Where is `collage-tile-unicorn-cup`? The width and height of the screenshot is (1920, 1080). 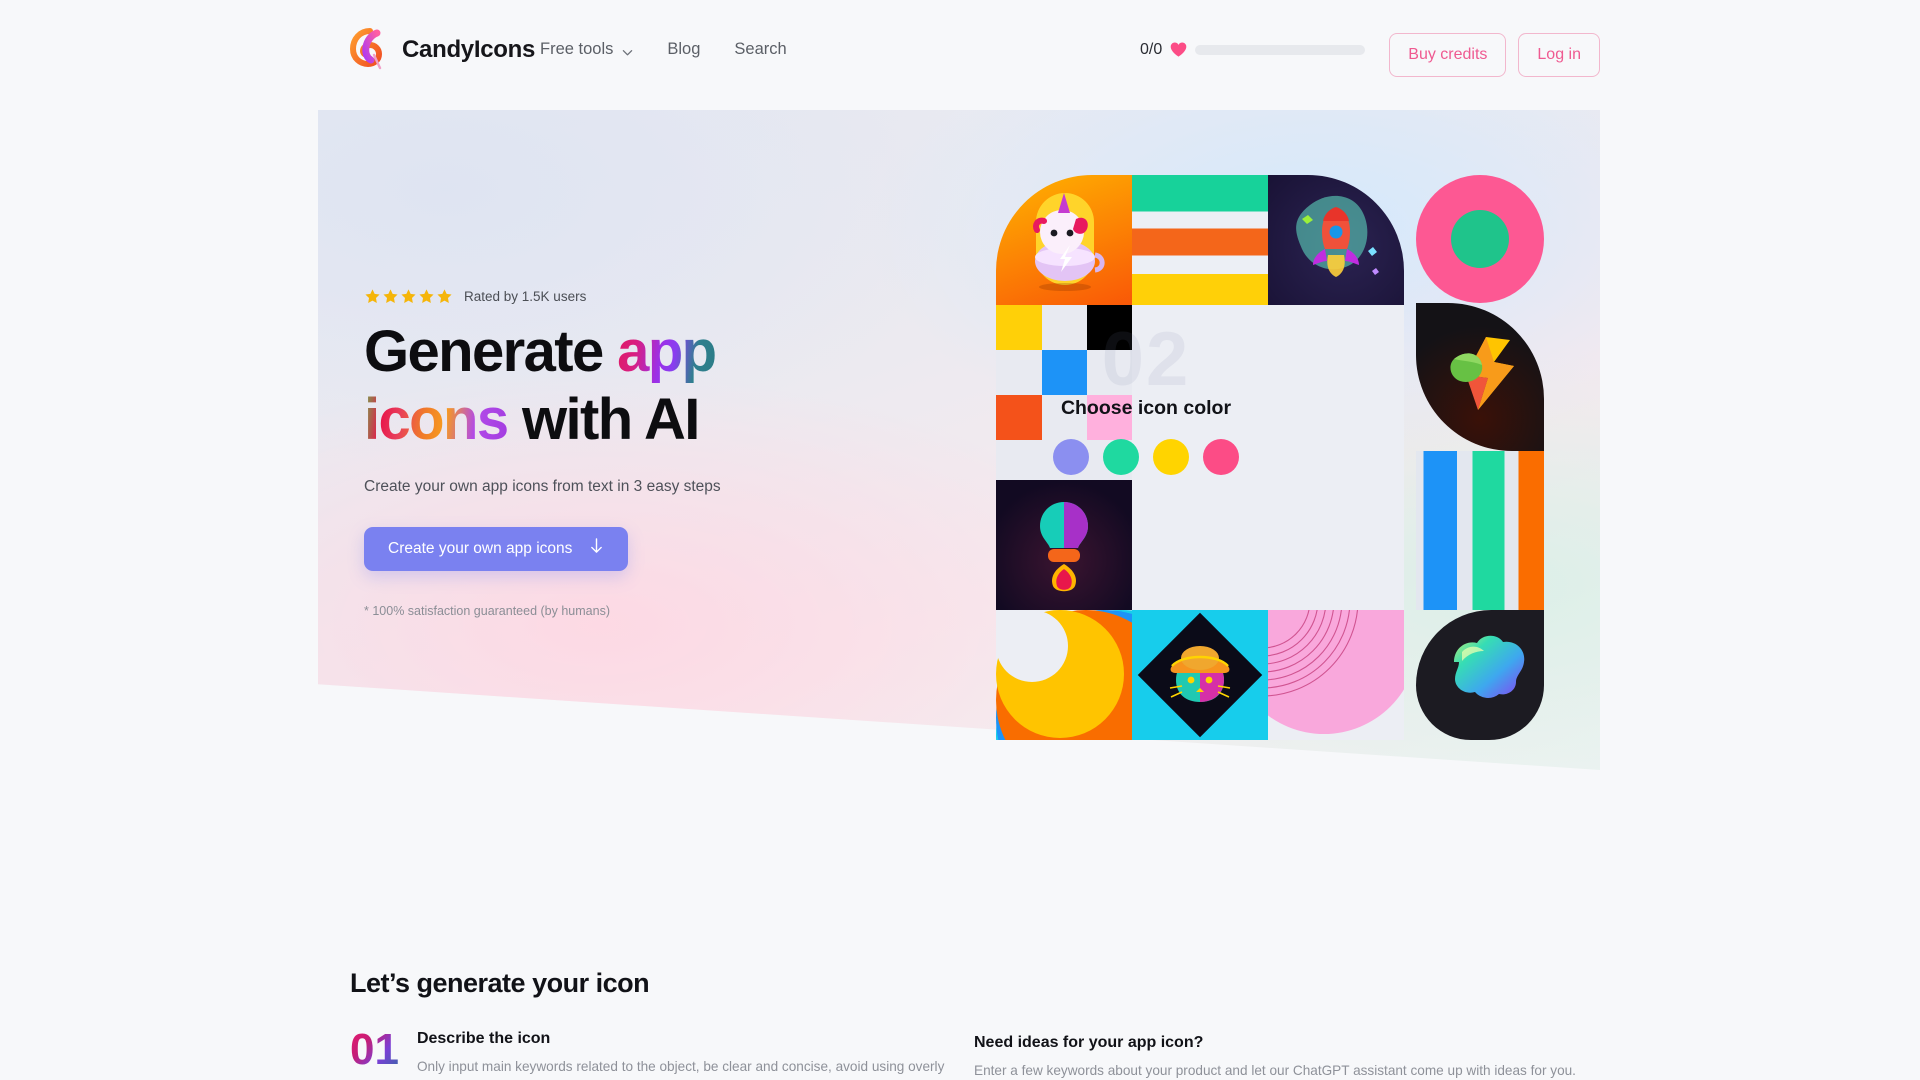 collage-tile-unicorn-cup is located at coordinates (1064, 240).